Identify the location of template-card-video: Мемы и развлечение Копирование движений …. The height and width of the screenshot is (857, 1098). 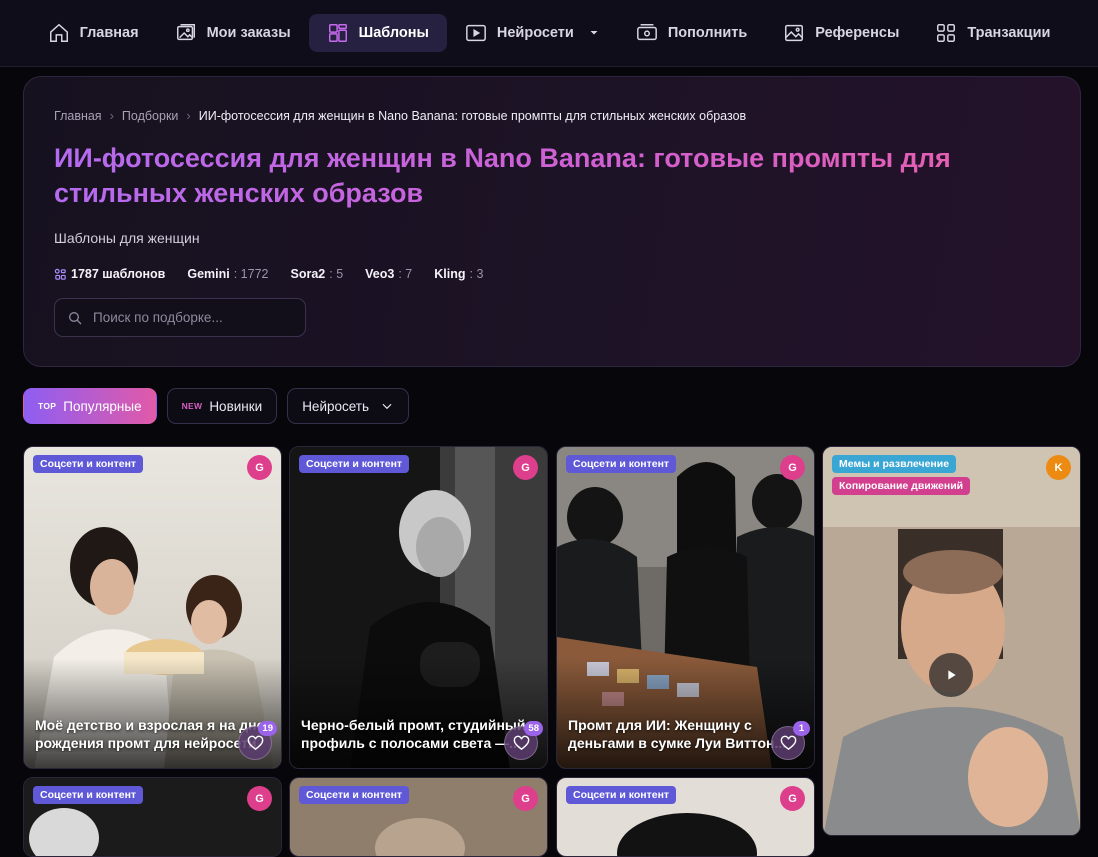
(951, 641).